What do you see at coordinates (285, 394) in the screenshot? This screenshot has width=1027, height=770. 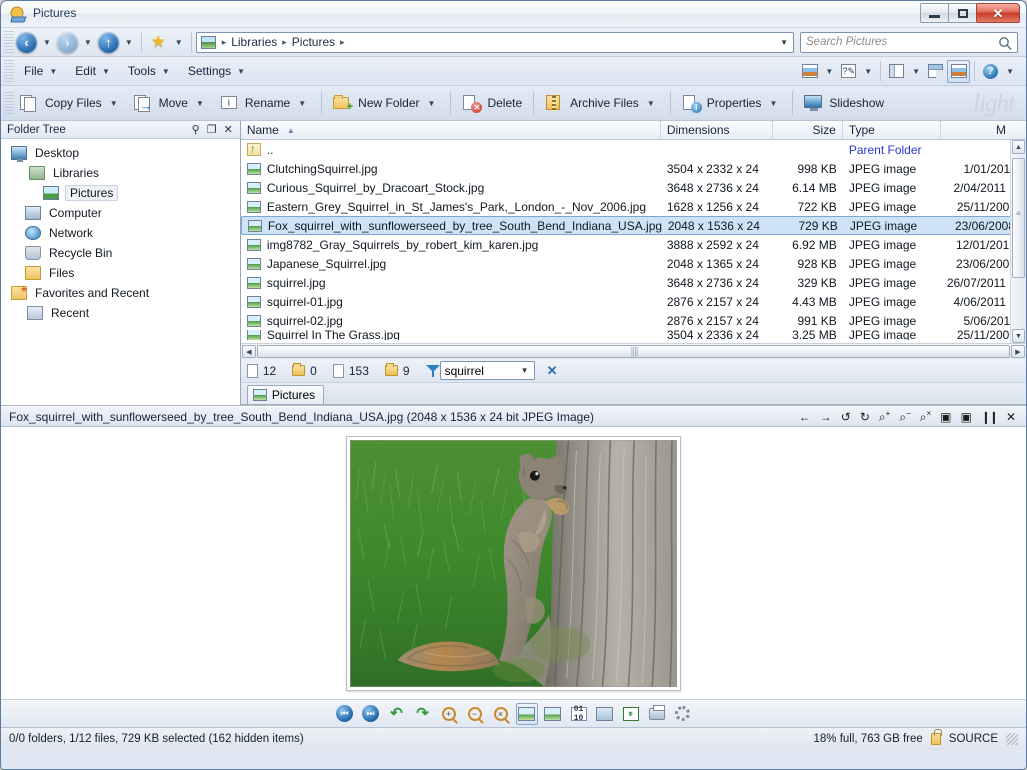 I see `tab-pictures: Pictures` at bounding box center [285, 394].